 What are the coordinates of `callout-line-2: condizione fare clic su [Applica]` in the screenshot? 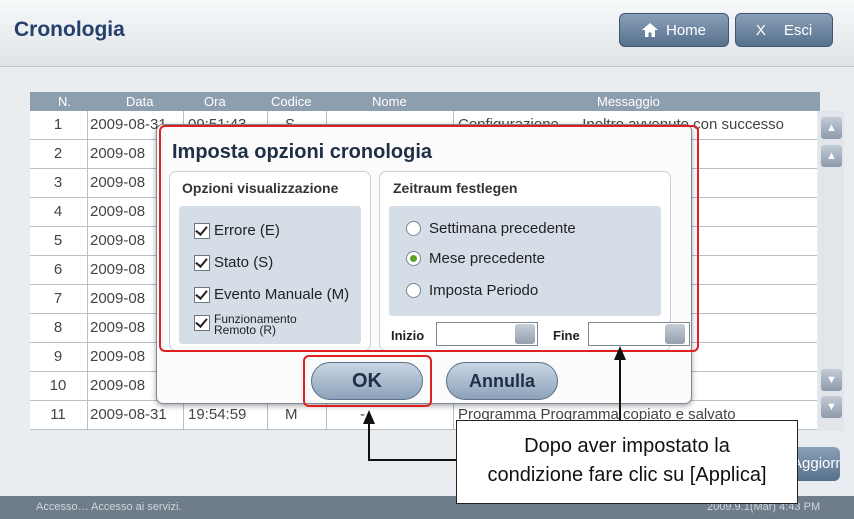 It's located at (627, 475).